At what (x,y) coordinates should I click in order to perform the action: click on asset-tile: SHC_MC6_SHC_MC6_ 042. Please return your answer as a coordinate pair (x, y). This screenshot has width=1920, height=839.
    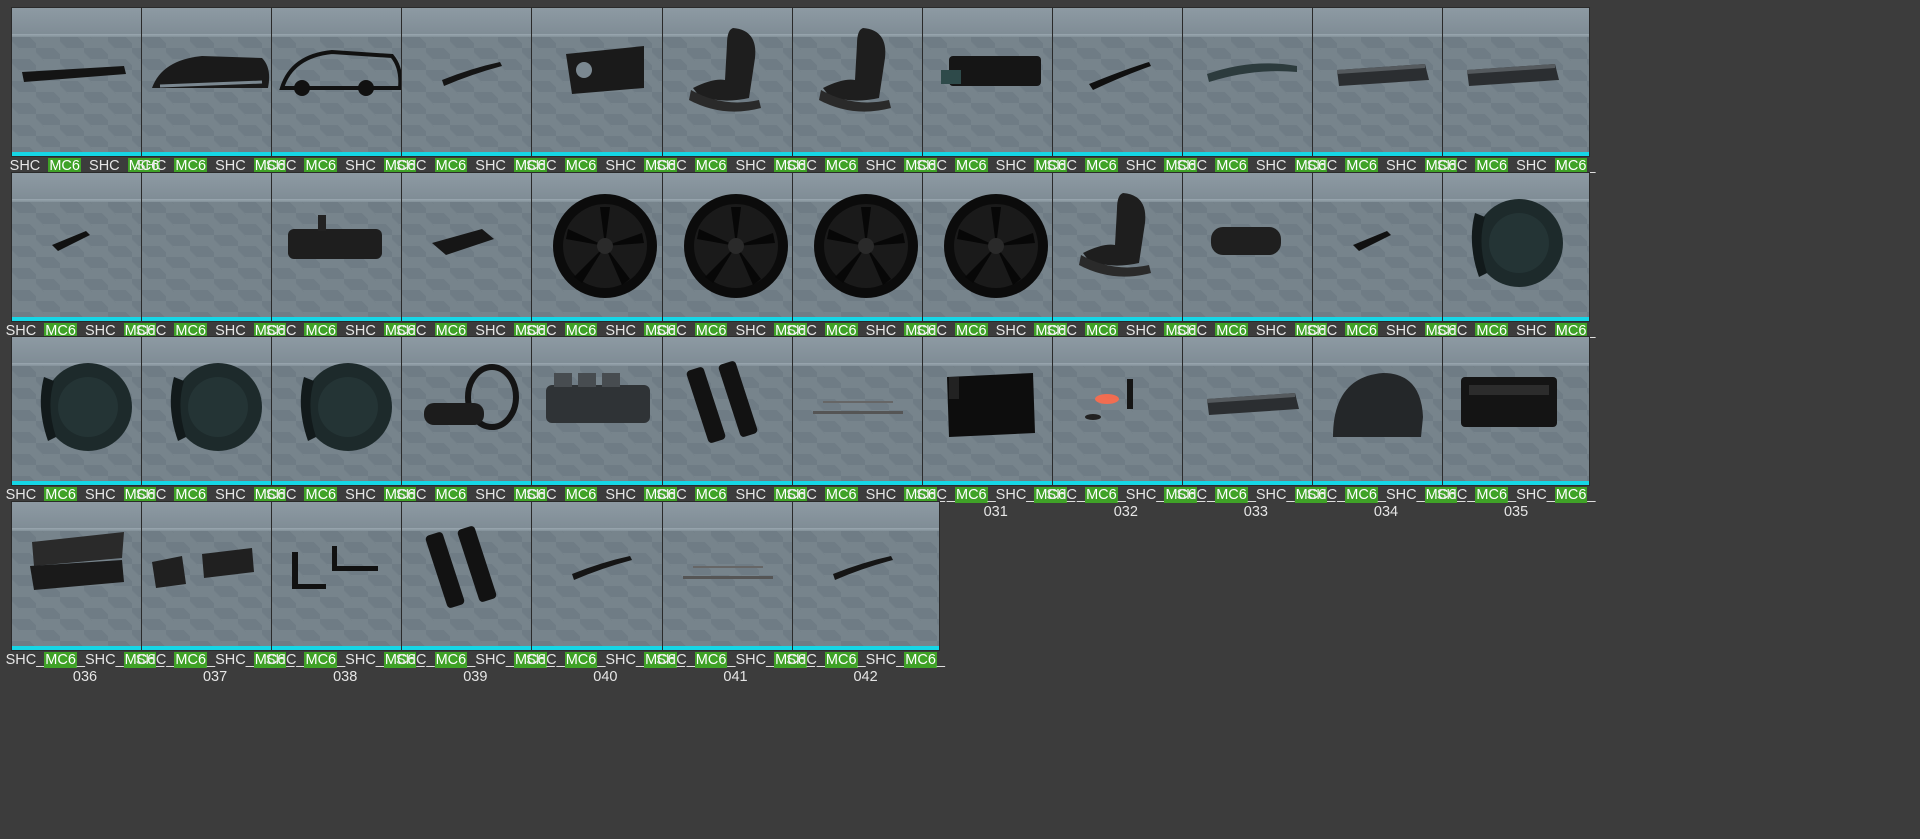
    Looking at the image, I should click on (863, 591).